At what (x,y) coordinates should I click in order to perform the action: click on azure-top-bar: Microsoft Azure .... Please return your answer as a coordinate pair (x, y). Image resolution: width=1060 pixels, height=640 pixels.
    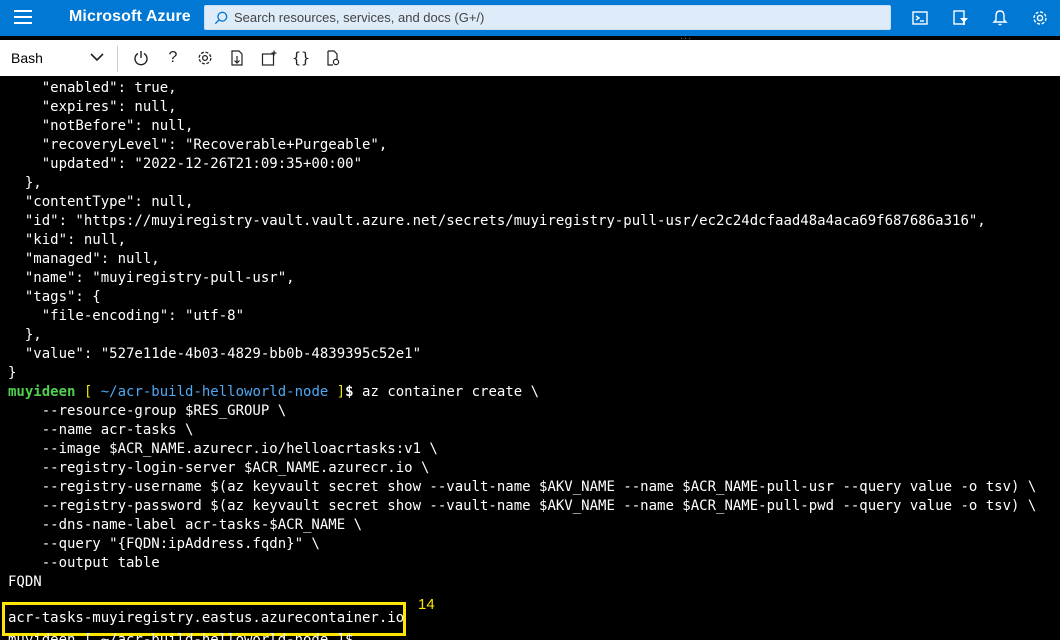
    Looking at the image, I should click on (530, 21).